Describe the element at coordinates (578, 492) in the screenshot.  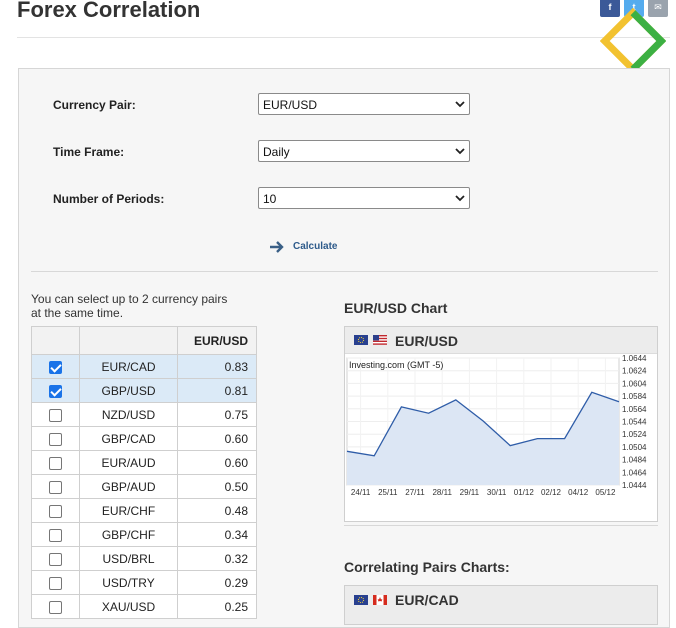
I see `x-tick-label: 04/12` at that location.